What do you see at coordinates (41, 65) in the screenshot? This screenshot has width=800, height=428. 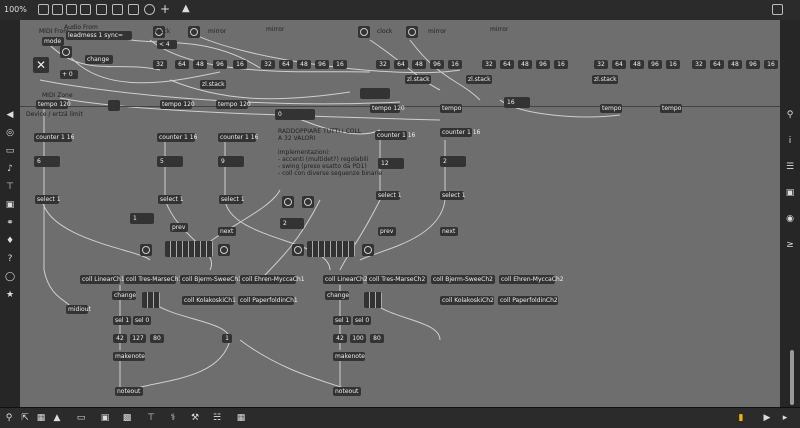 I see `bang-x-button: ✕` at bounding box center [41, 65].